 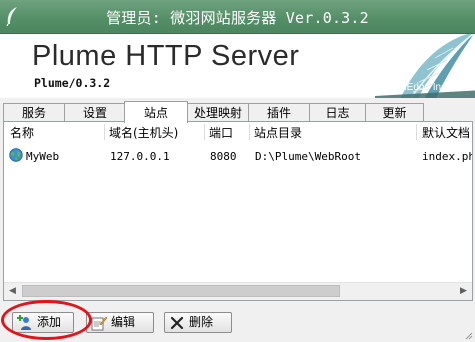 What do you see at coordinates (279, 112) in the screenshot?
I see `tab-plugins: 插件` at bounding box center [279, 112].